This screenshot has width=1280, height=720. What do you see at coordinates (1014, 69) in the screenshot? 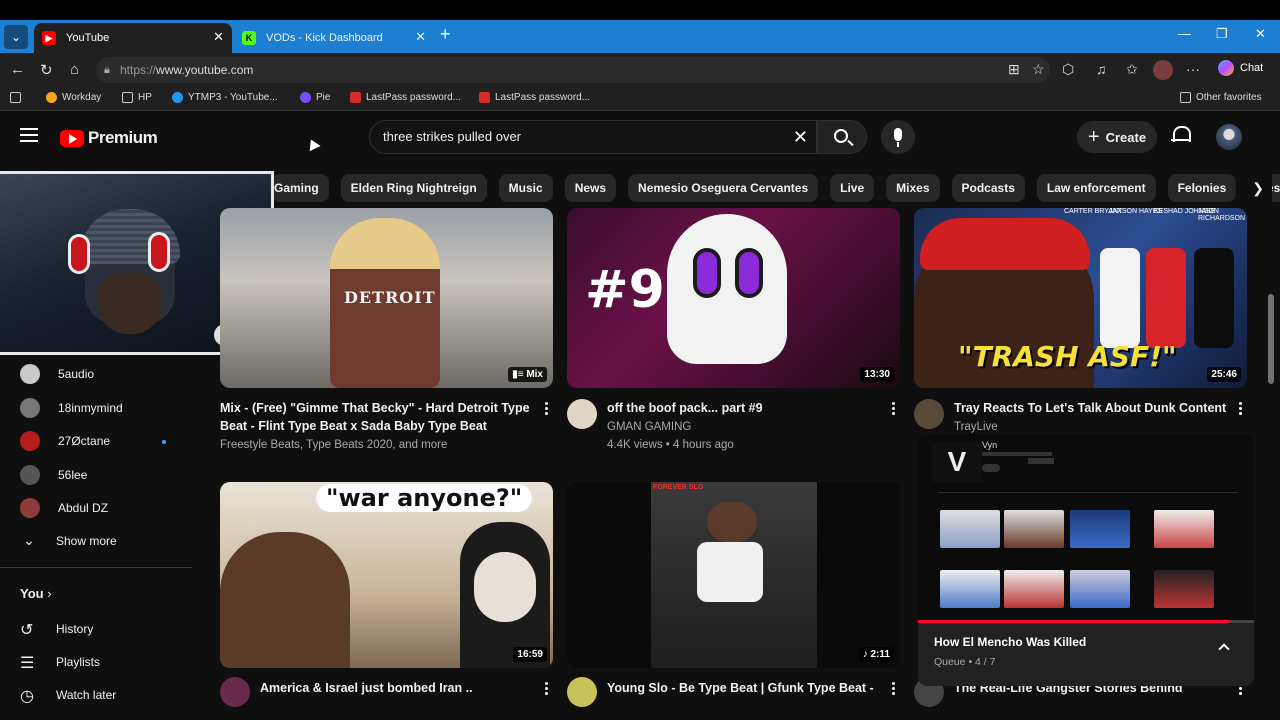
I see `app-available-icon: ⊞` at bounding box center [1014, 69].